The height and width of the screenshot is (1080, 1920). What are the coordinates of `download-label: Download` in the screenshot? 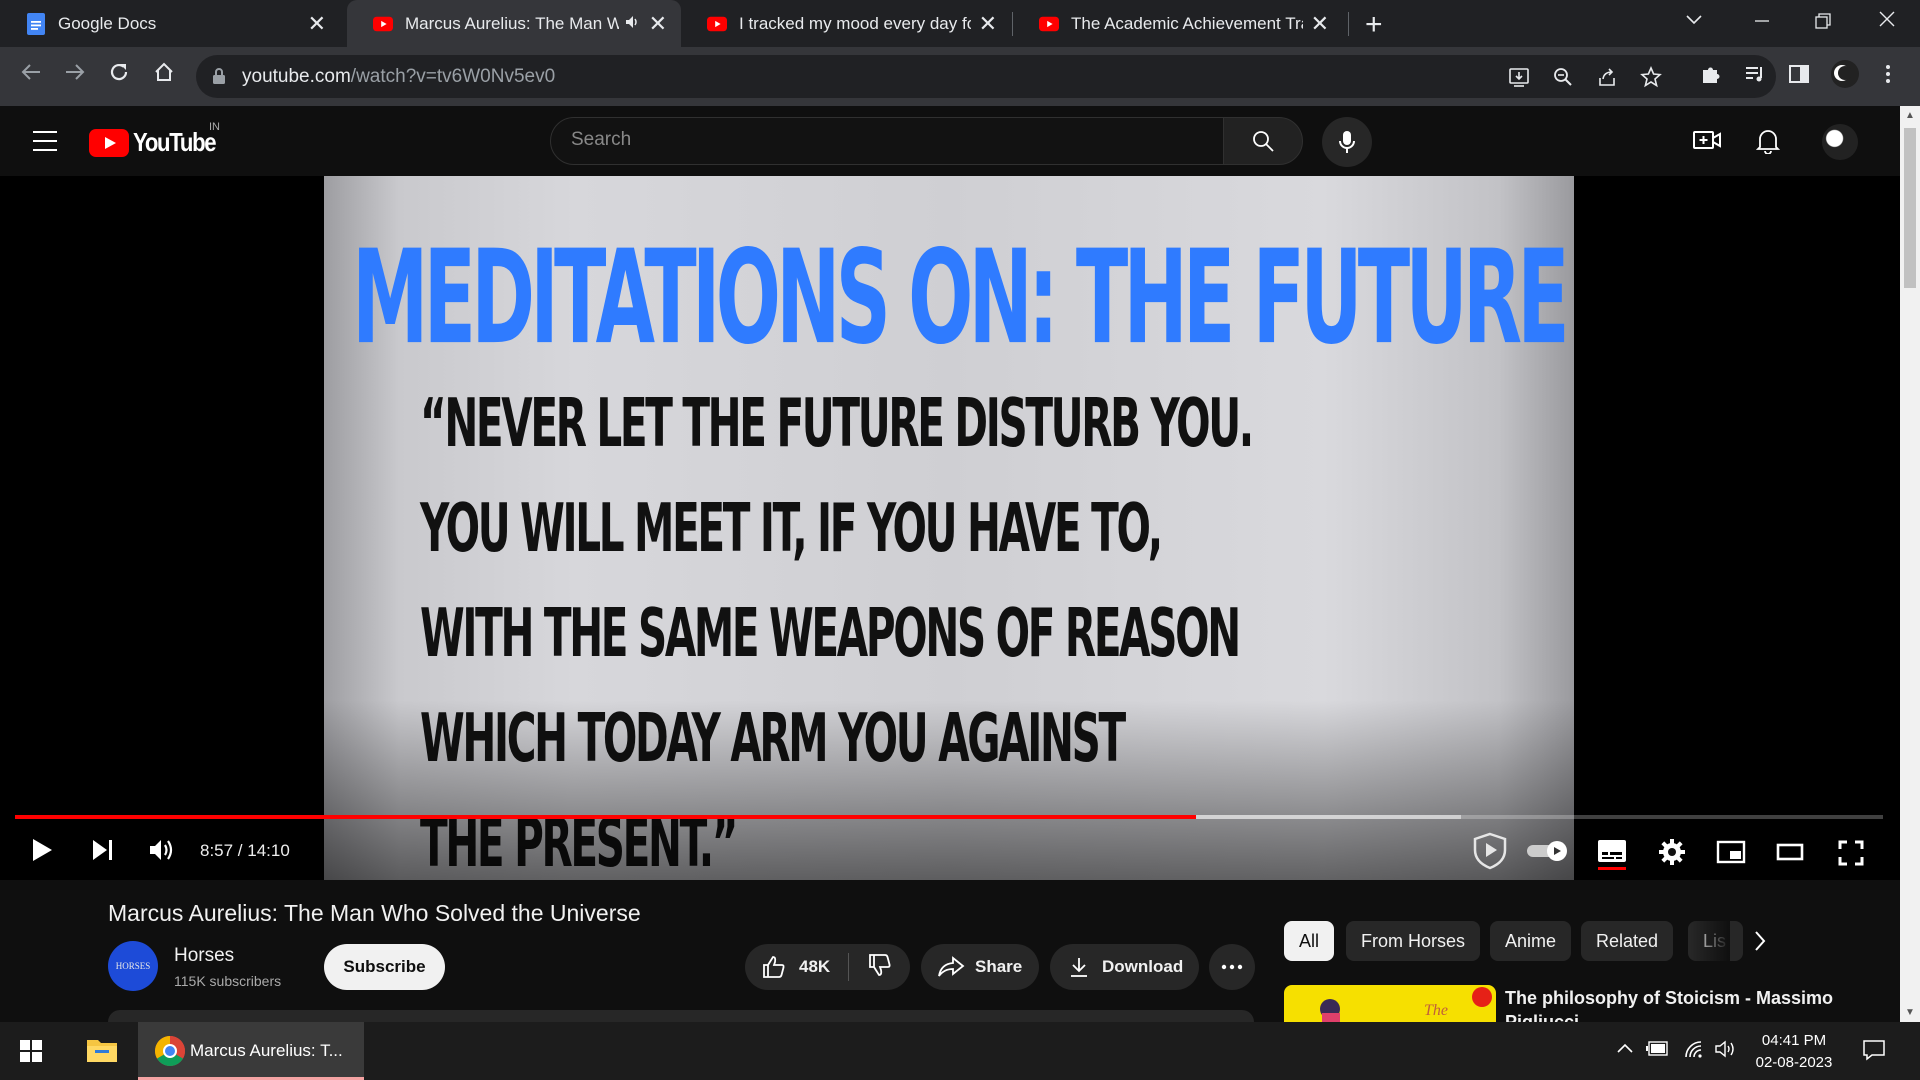 It's located at (1143, 966).